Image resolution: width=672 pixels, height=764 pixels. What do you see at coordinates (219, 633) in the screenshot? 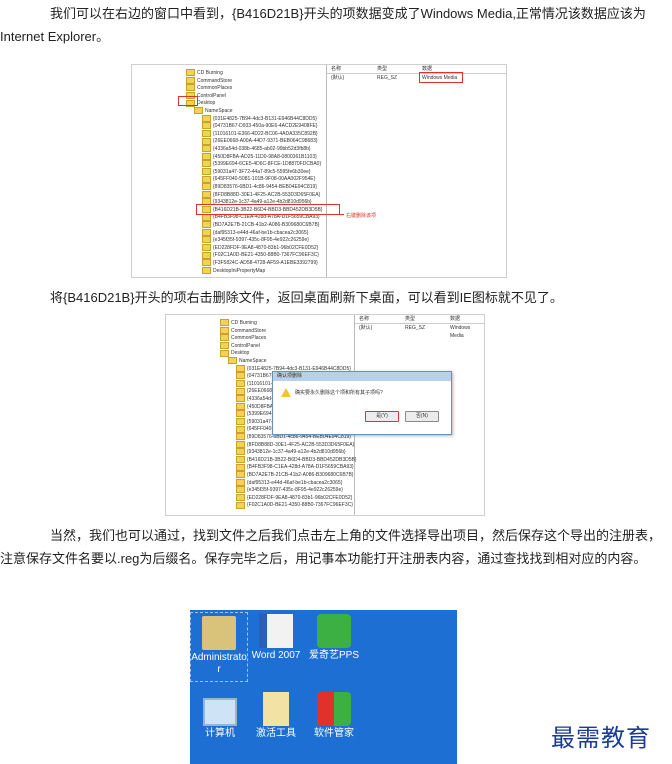
I see `user-folder-image` at bounding box center [219, 633].